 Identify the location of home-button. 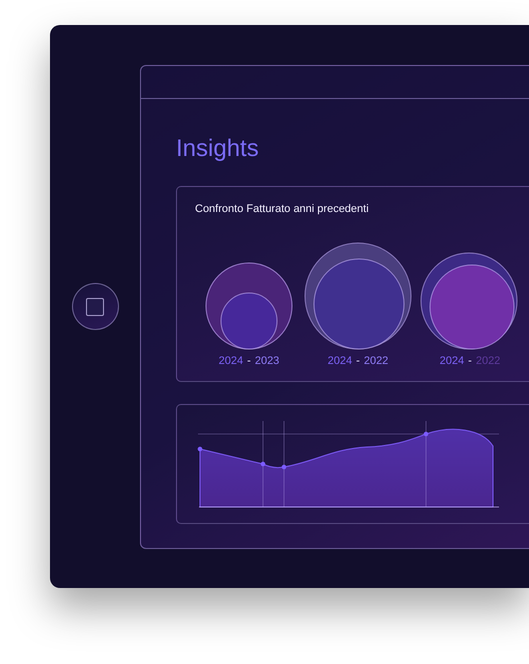
(95, 306).